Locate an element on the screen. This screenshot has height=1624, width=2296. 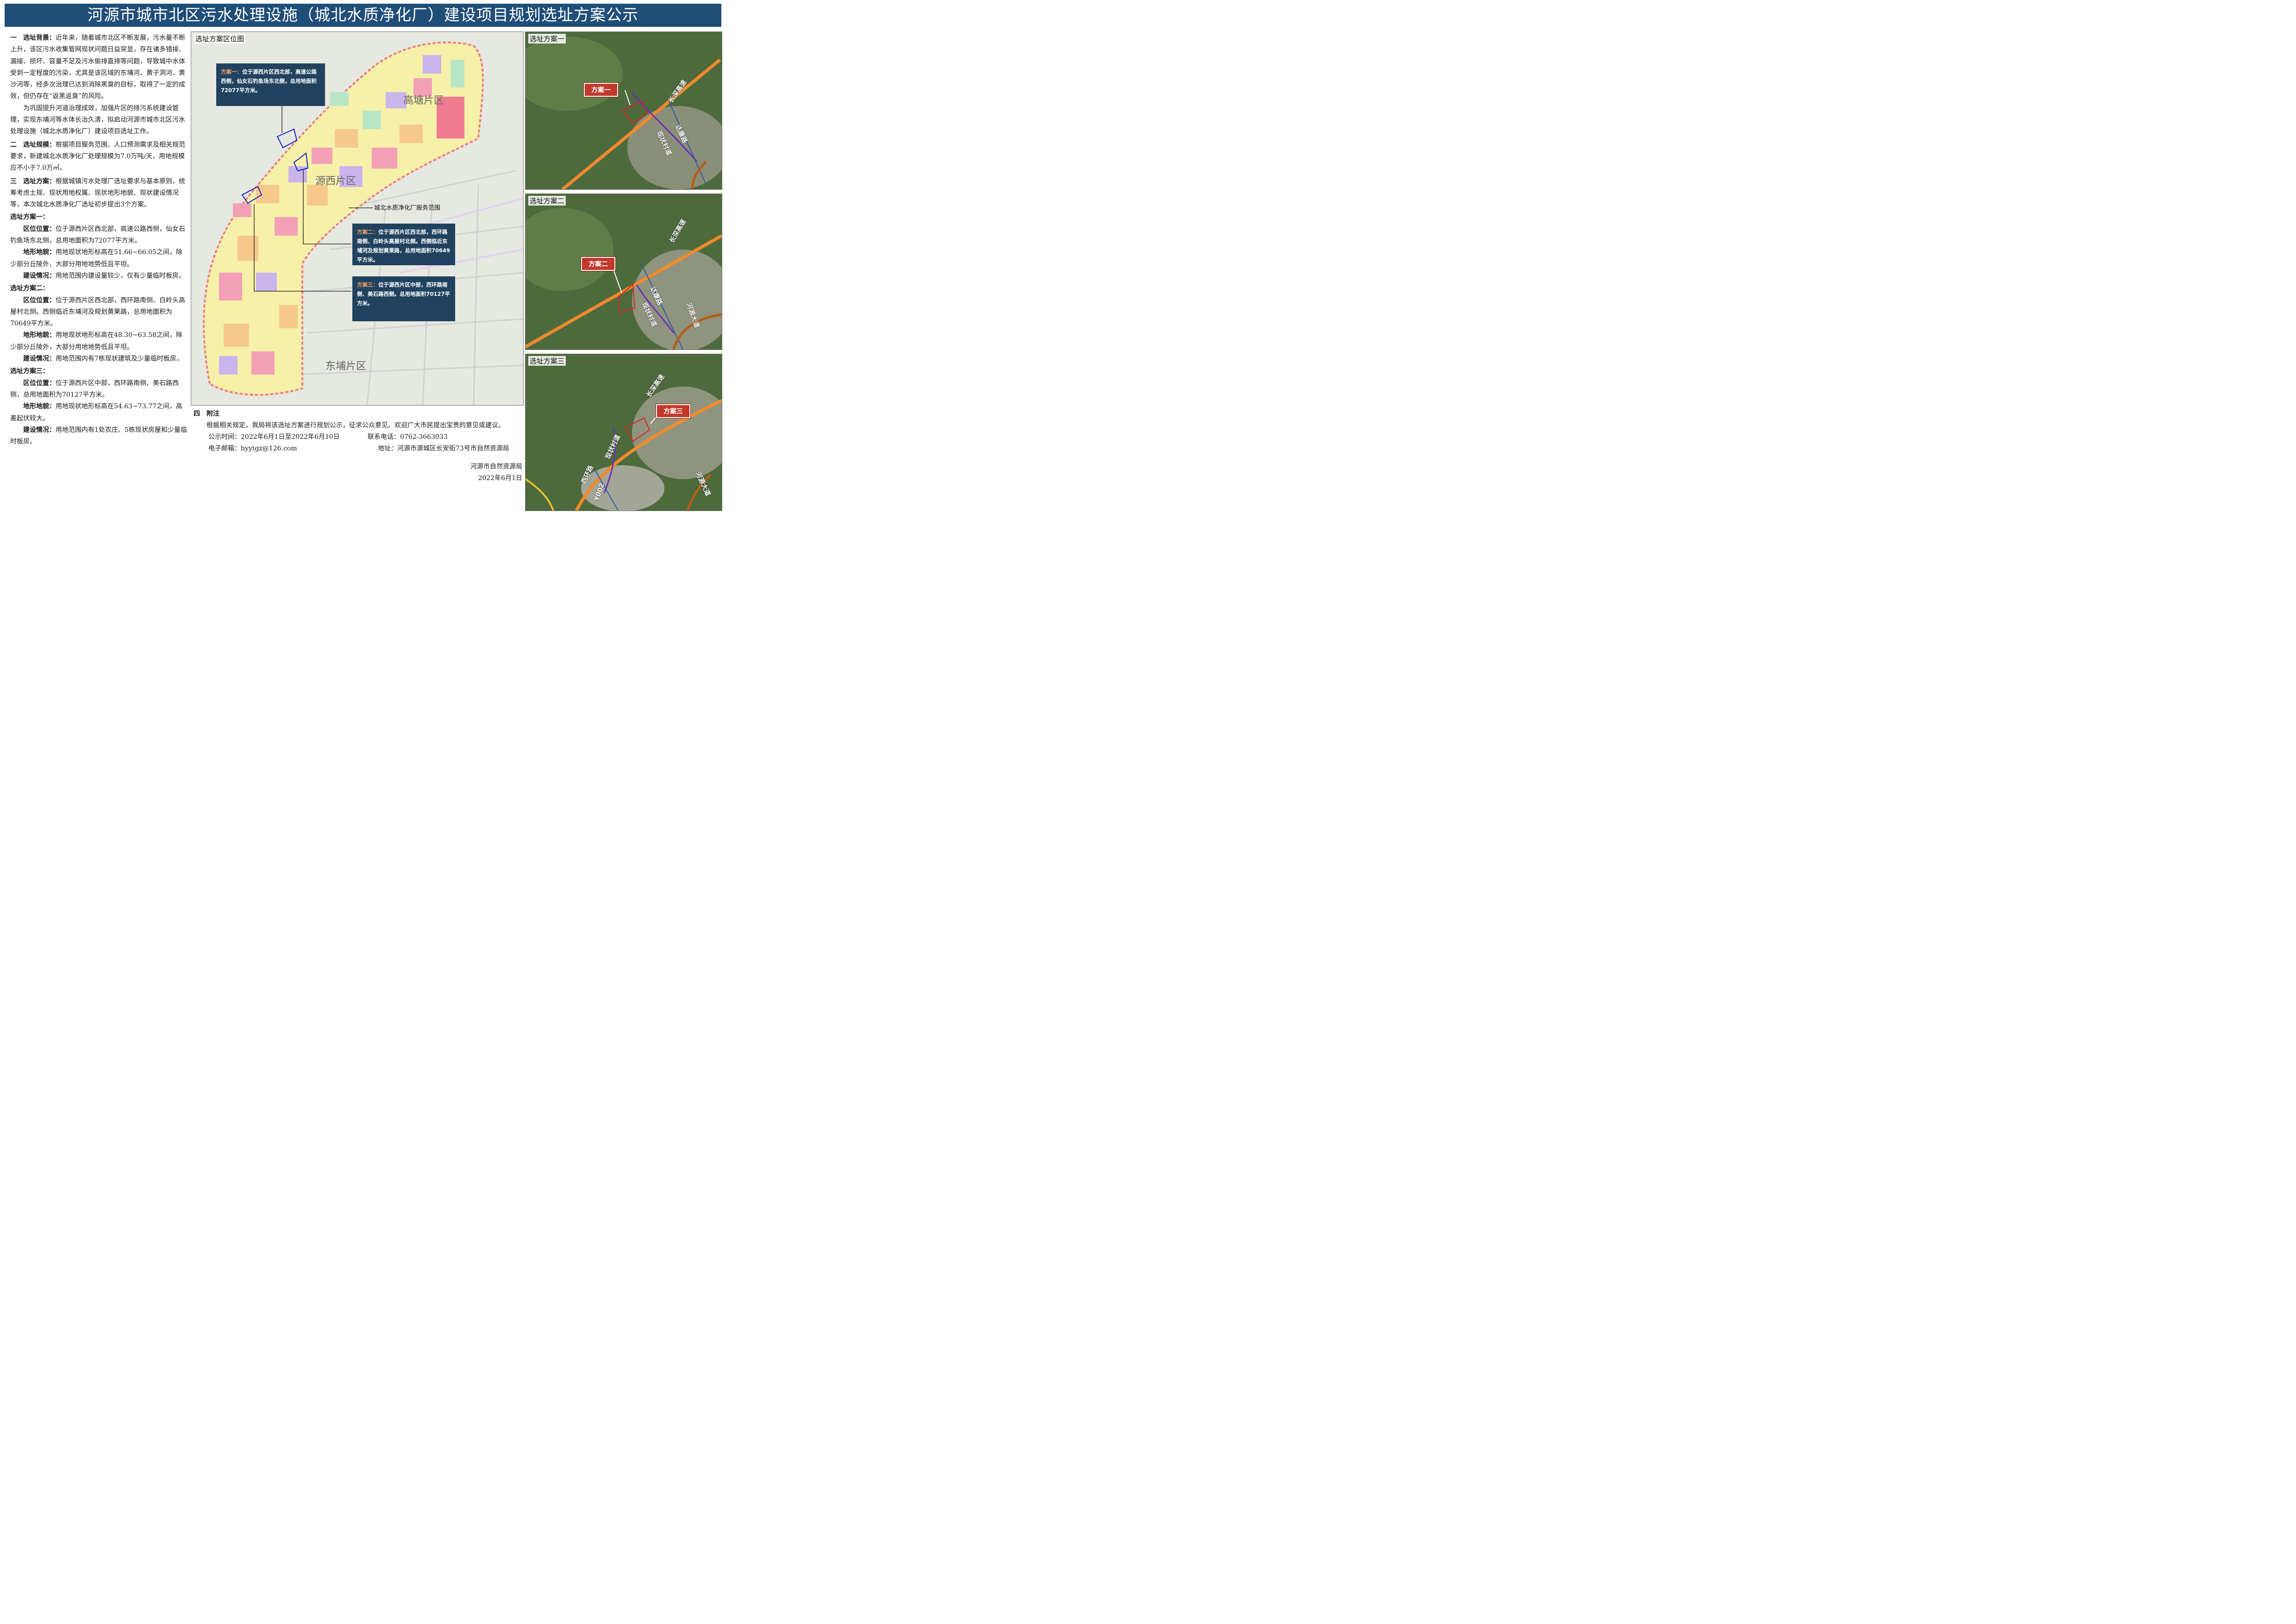
satellite-plan3: 选址方案三 方案三 长深高速 现状村道 西环路 Y002 河源大道 is located at coordinates (623, 432).